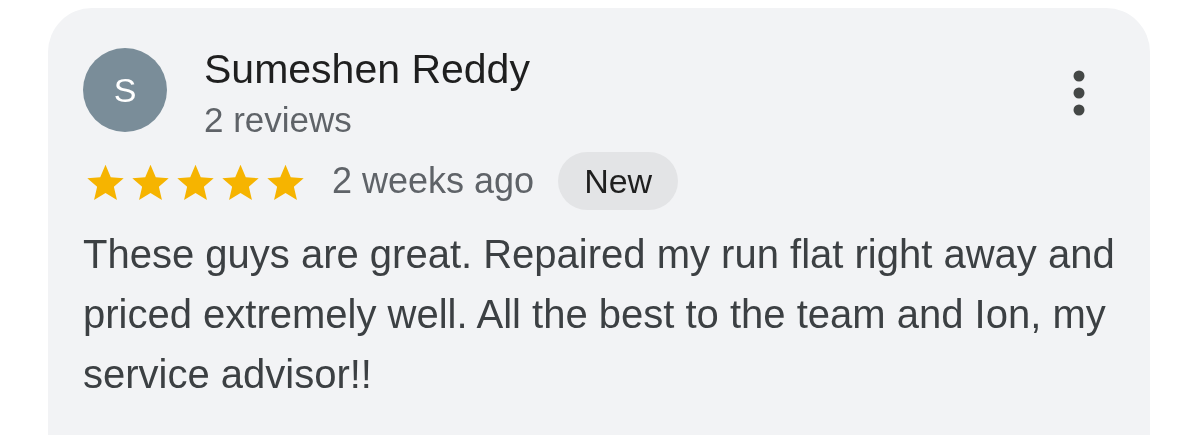 The height and width of the screenshot is (435, 1200). Describe the element at coordinates (367, 69) in the screenshot. I see `author-name: Sumeshen Reddy` at that location.